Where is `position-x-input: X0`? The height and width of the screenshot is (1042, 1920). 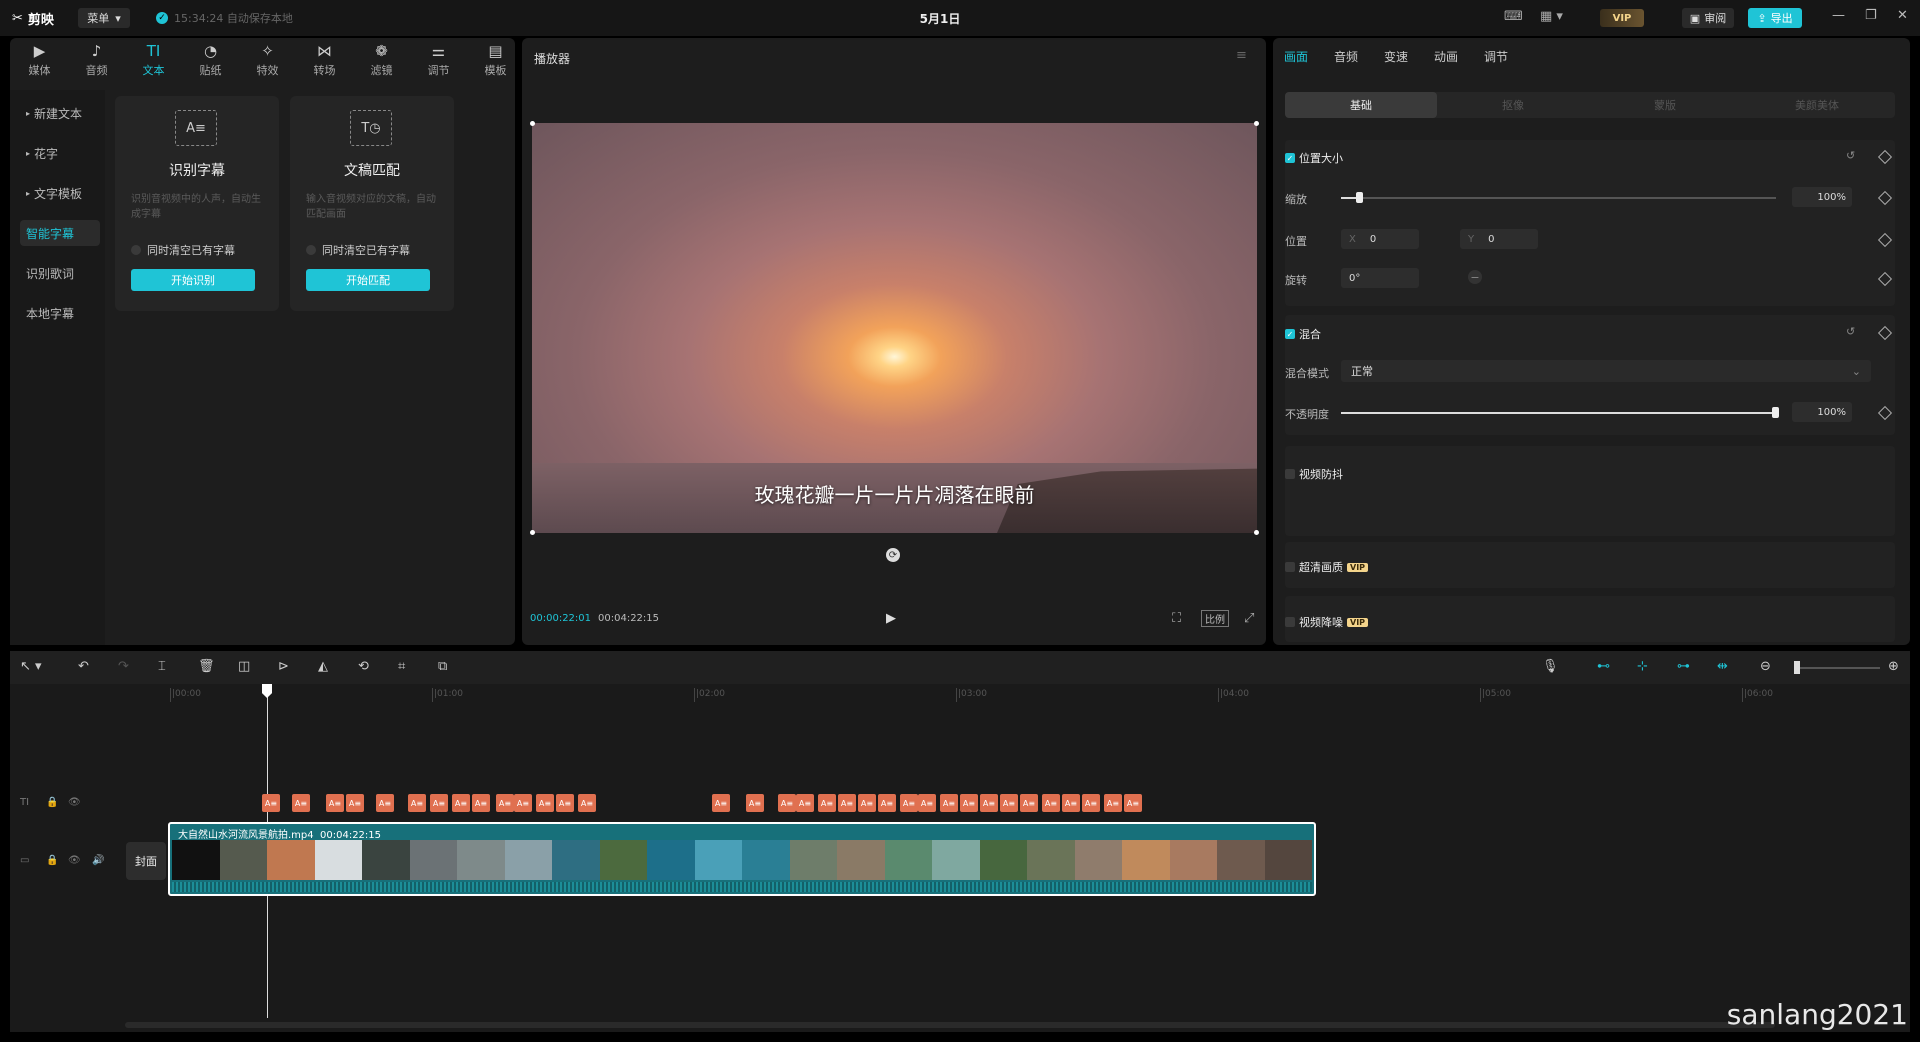 position-x-input: X0 is located at coordinates (1380, 239).